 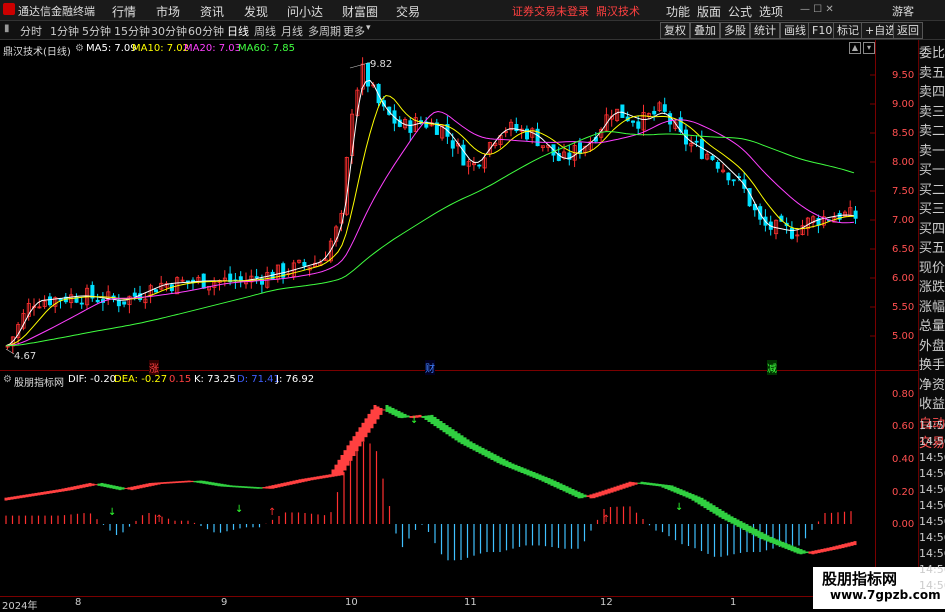 I want to click on x-axis-label: 8, so click(x=78, y=602).